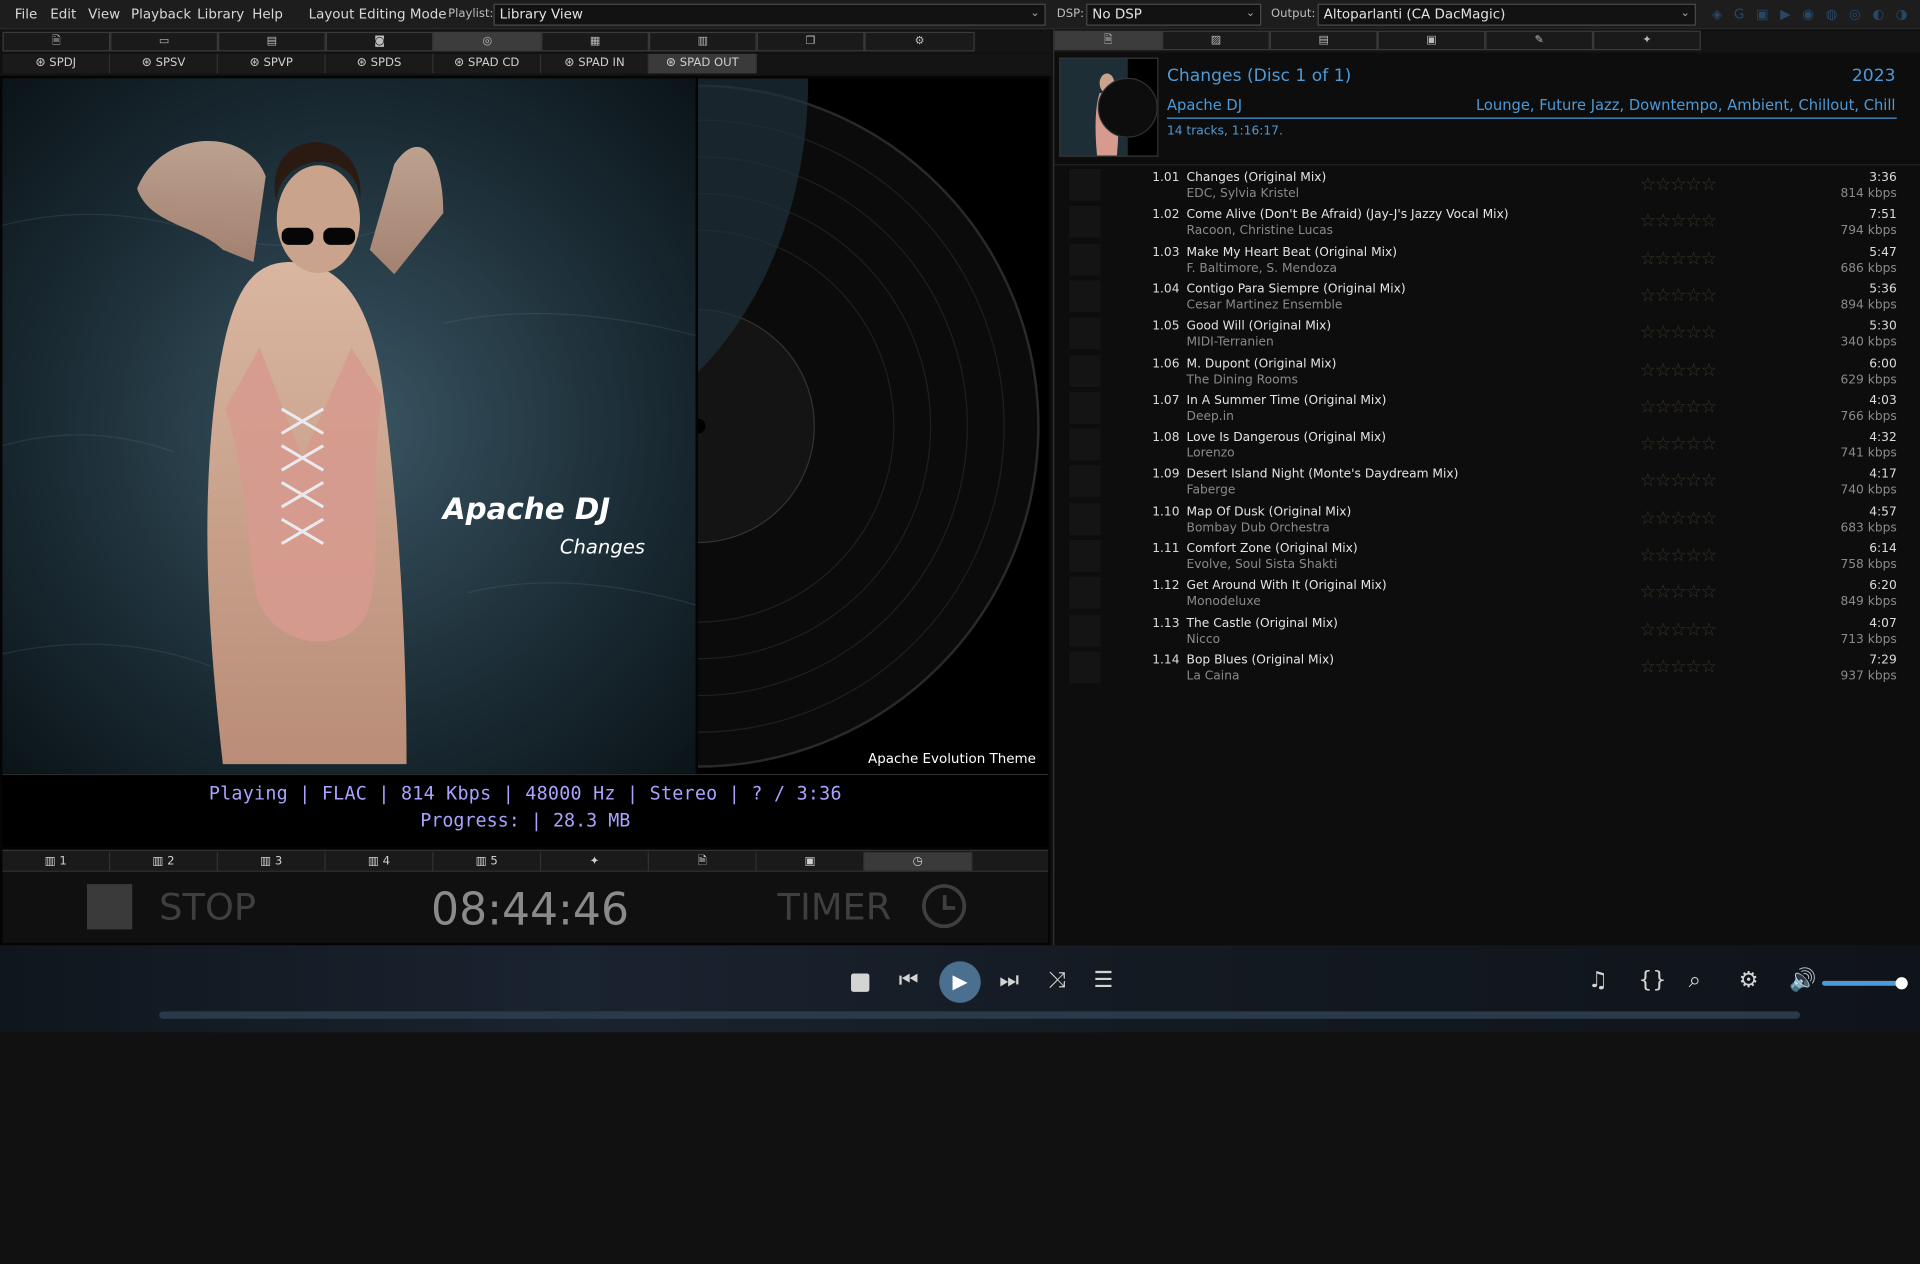 The image size is (1920, 1264). What do you see at coordinates (56, 63) in the screenshot?
I see `tab-spdj: ⊛ SPDJ` at bounding box center [56, 63].